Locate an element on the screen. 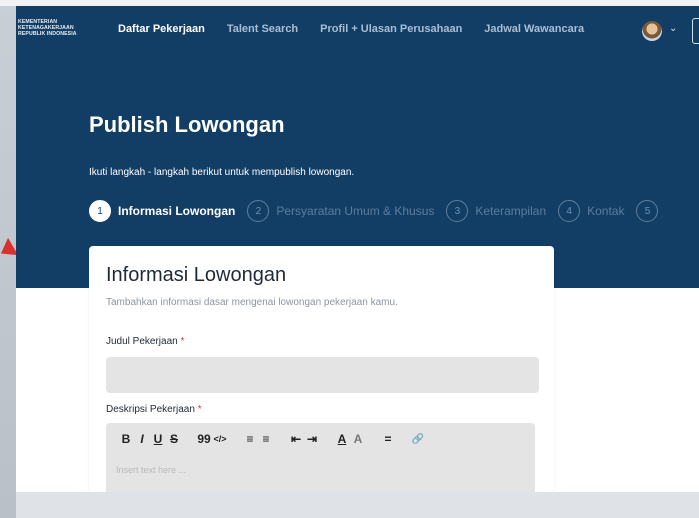 This screenshot has height=518, width=699. chevron-down-icon: ⌄ is located at coordinates (673, 28).